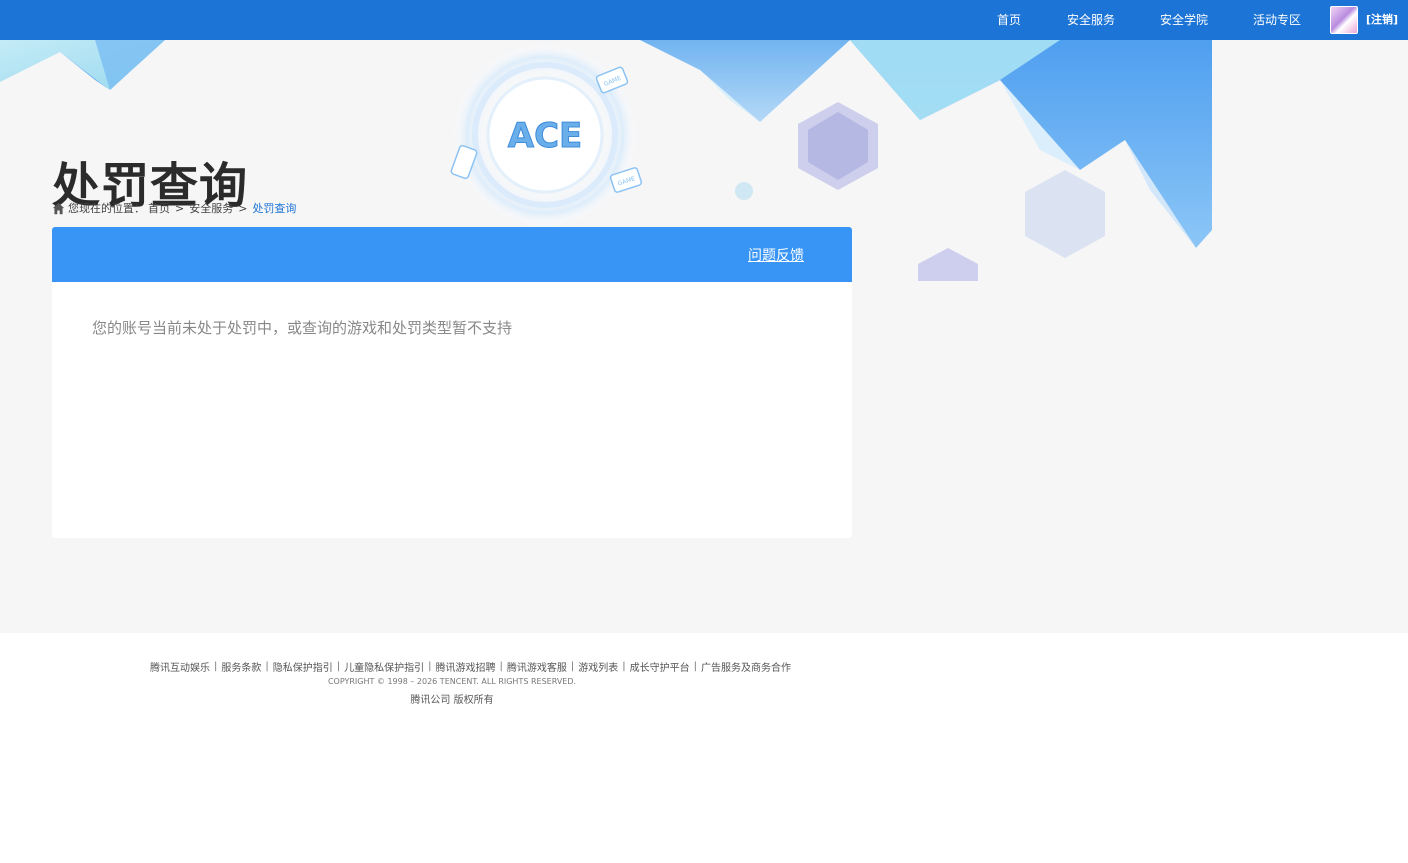 The height and width of the screenshot is (863, 1408). Describe the element at coordinates (776, 255) in the screenshot. I see `feedback-link: 问题反馈` at that location.